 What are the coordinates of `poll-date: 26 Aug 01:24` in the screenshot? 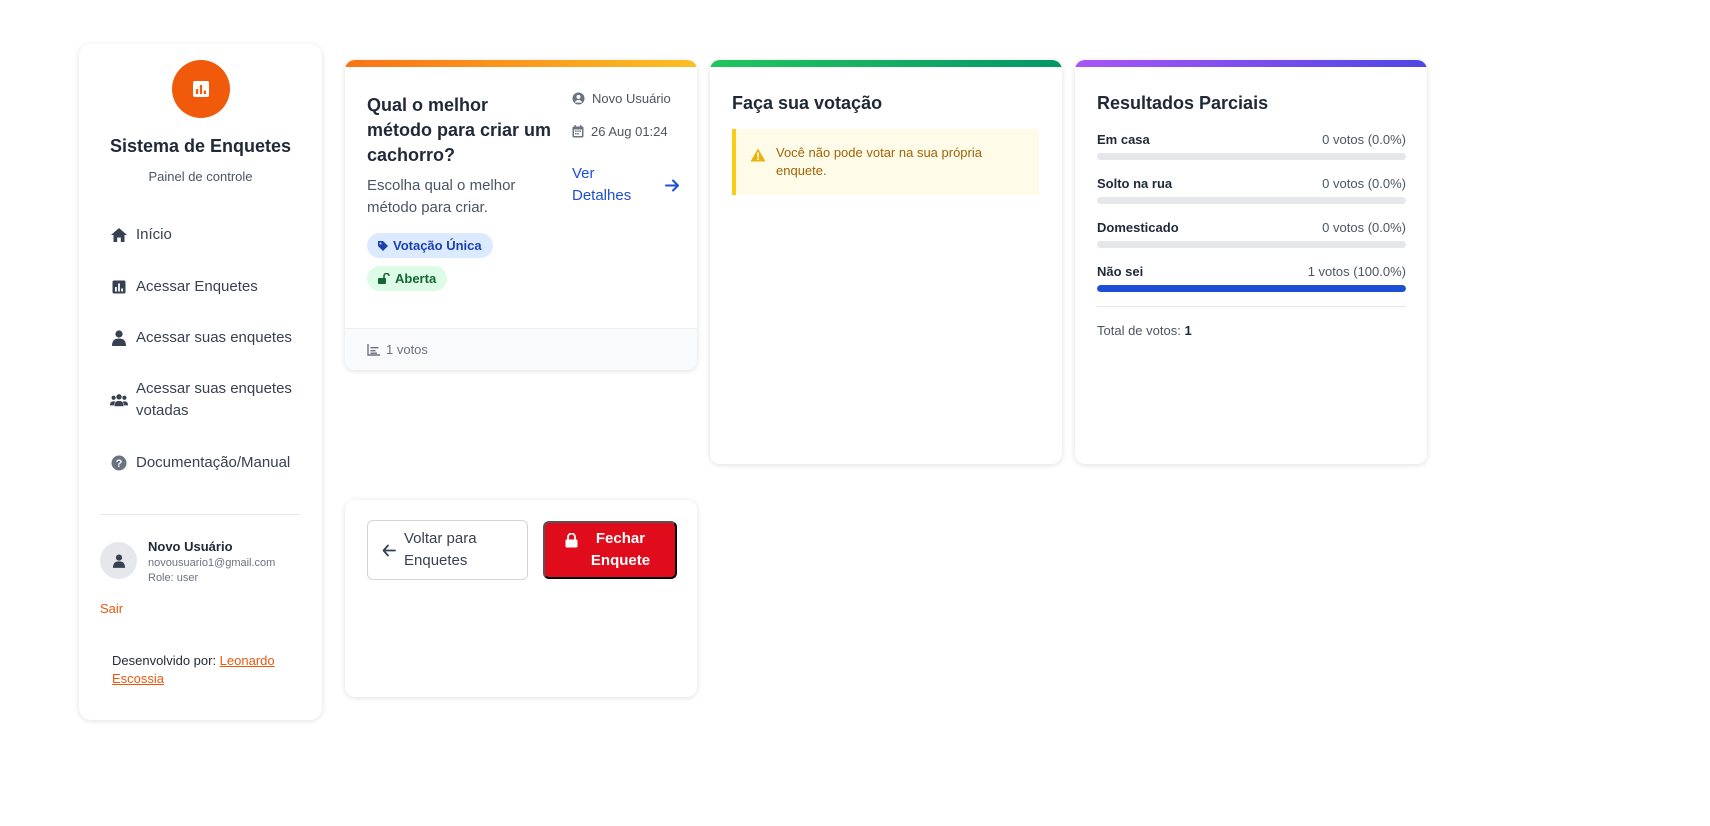 It's located at (620, 131).